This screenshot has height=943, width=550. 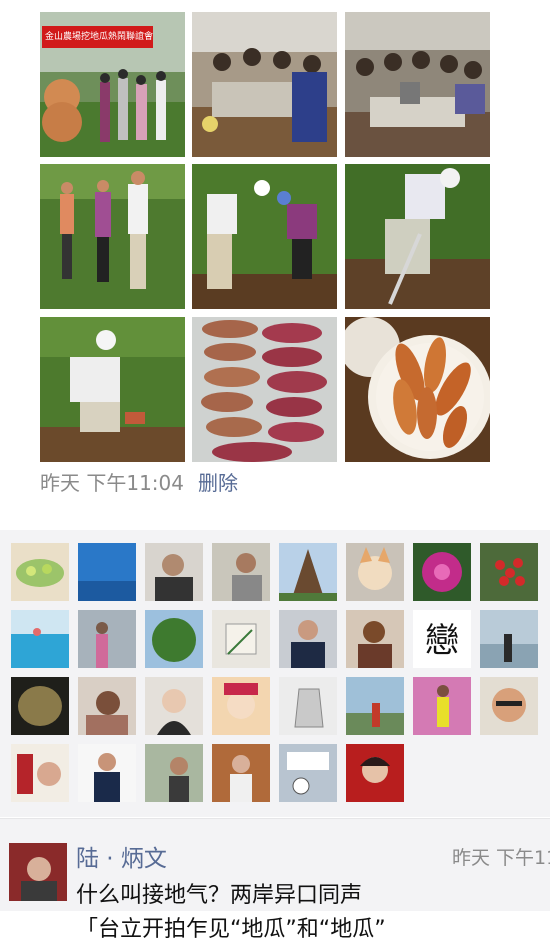 I want to click on photo-sweet-potatoes-sack, so click(x=264, y=389).